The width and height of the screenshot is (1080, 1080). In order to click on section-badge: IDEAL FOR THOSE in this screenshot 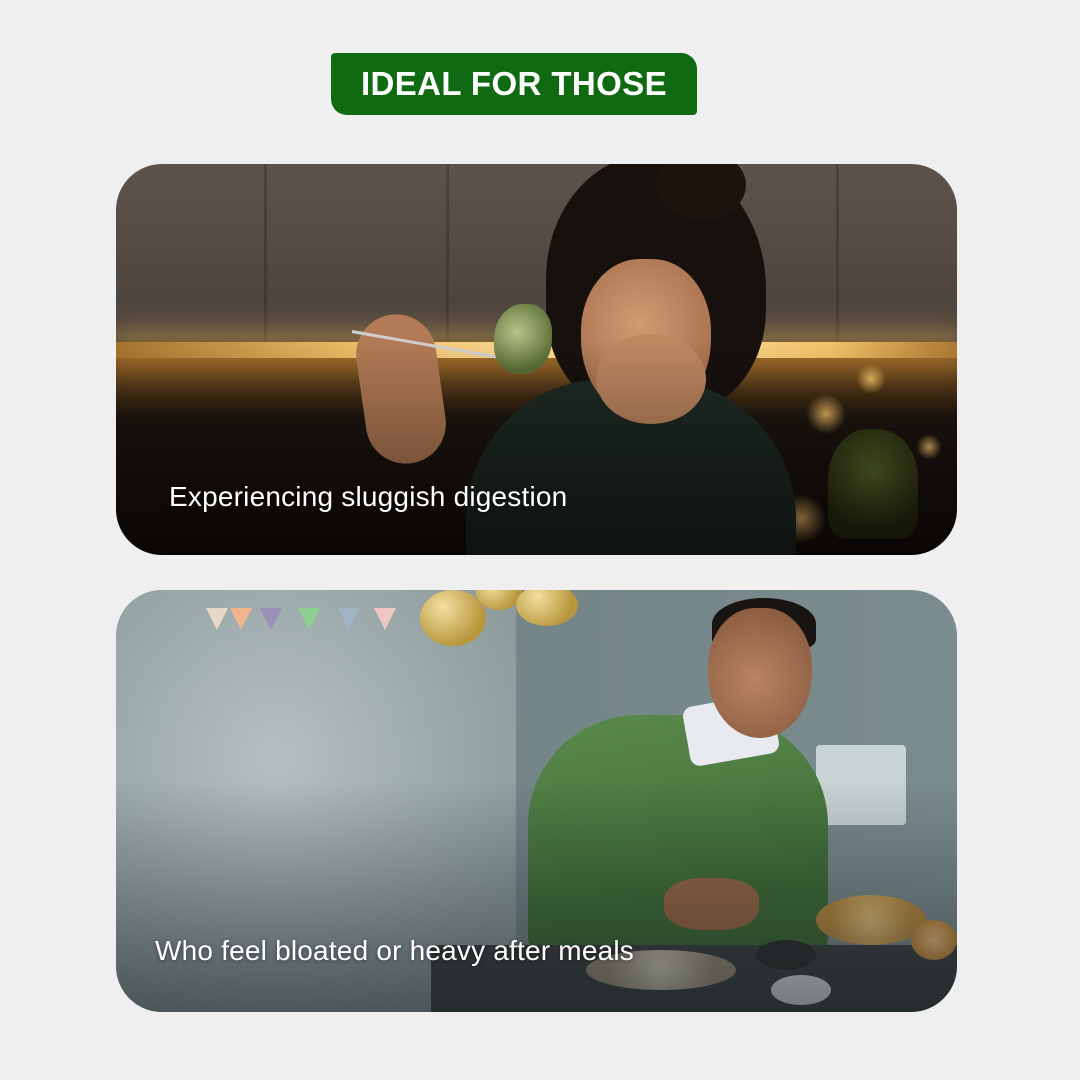, I will do `click(514, 84)`.